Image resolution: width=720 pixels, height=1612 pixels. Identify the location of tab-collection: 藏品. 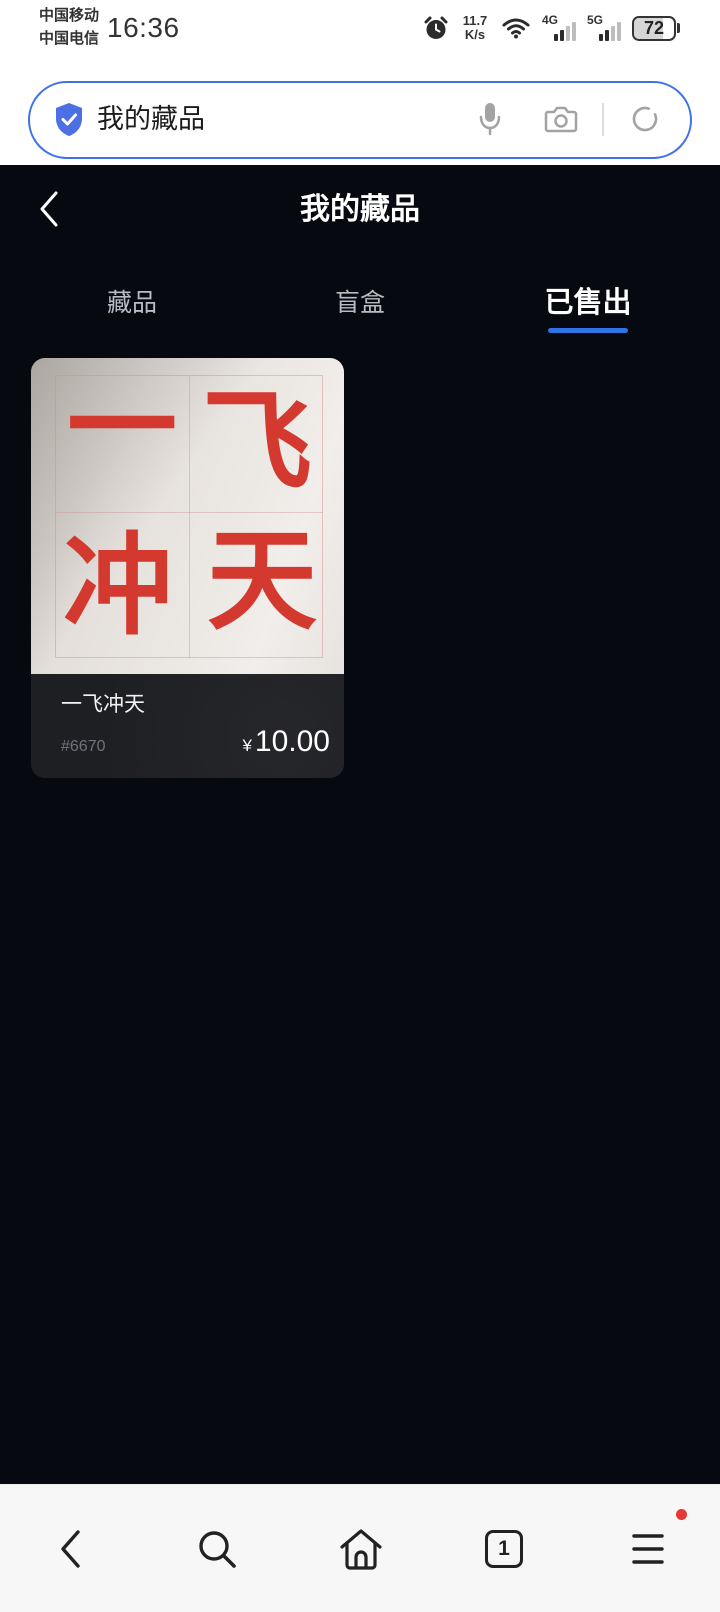
(132, 303).